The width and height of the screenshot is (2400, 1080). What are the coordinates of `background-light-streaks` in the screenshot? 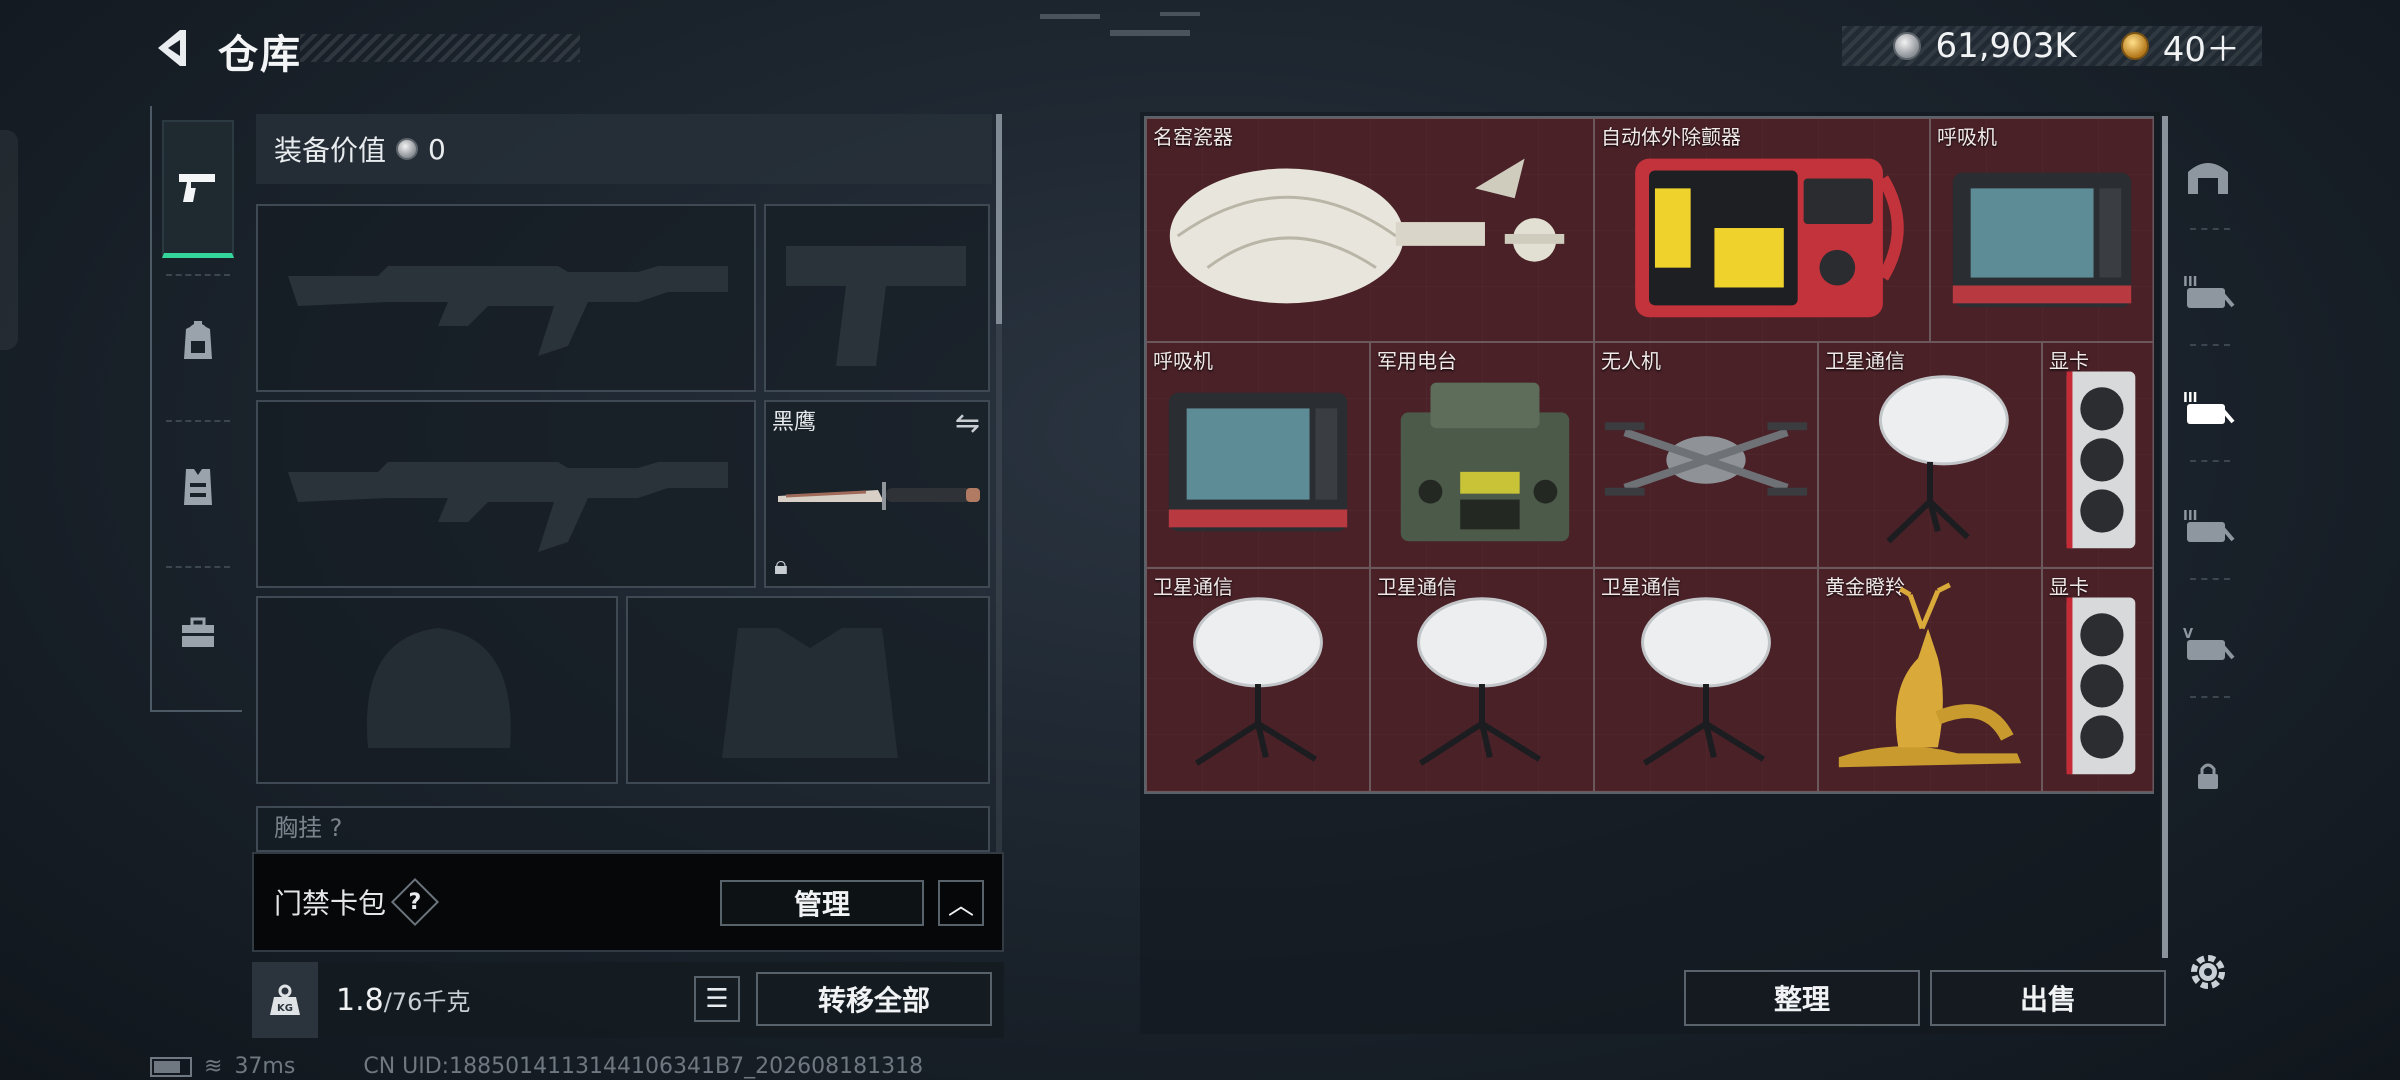 It's located at (1120, 24).